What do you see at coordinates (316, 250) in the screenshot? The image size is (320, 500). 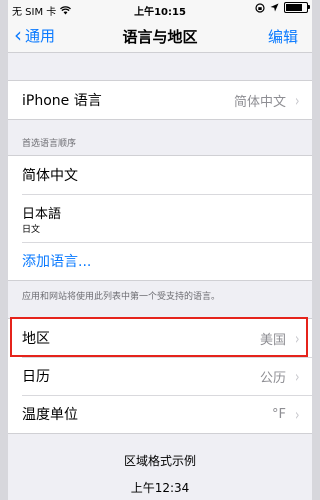 I see `frame-edge-right` at bounding box center [316, 250].